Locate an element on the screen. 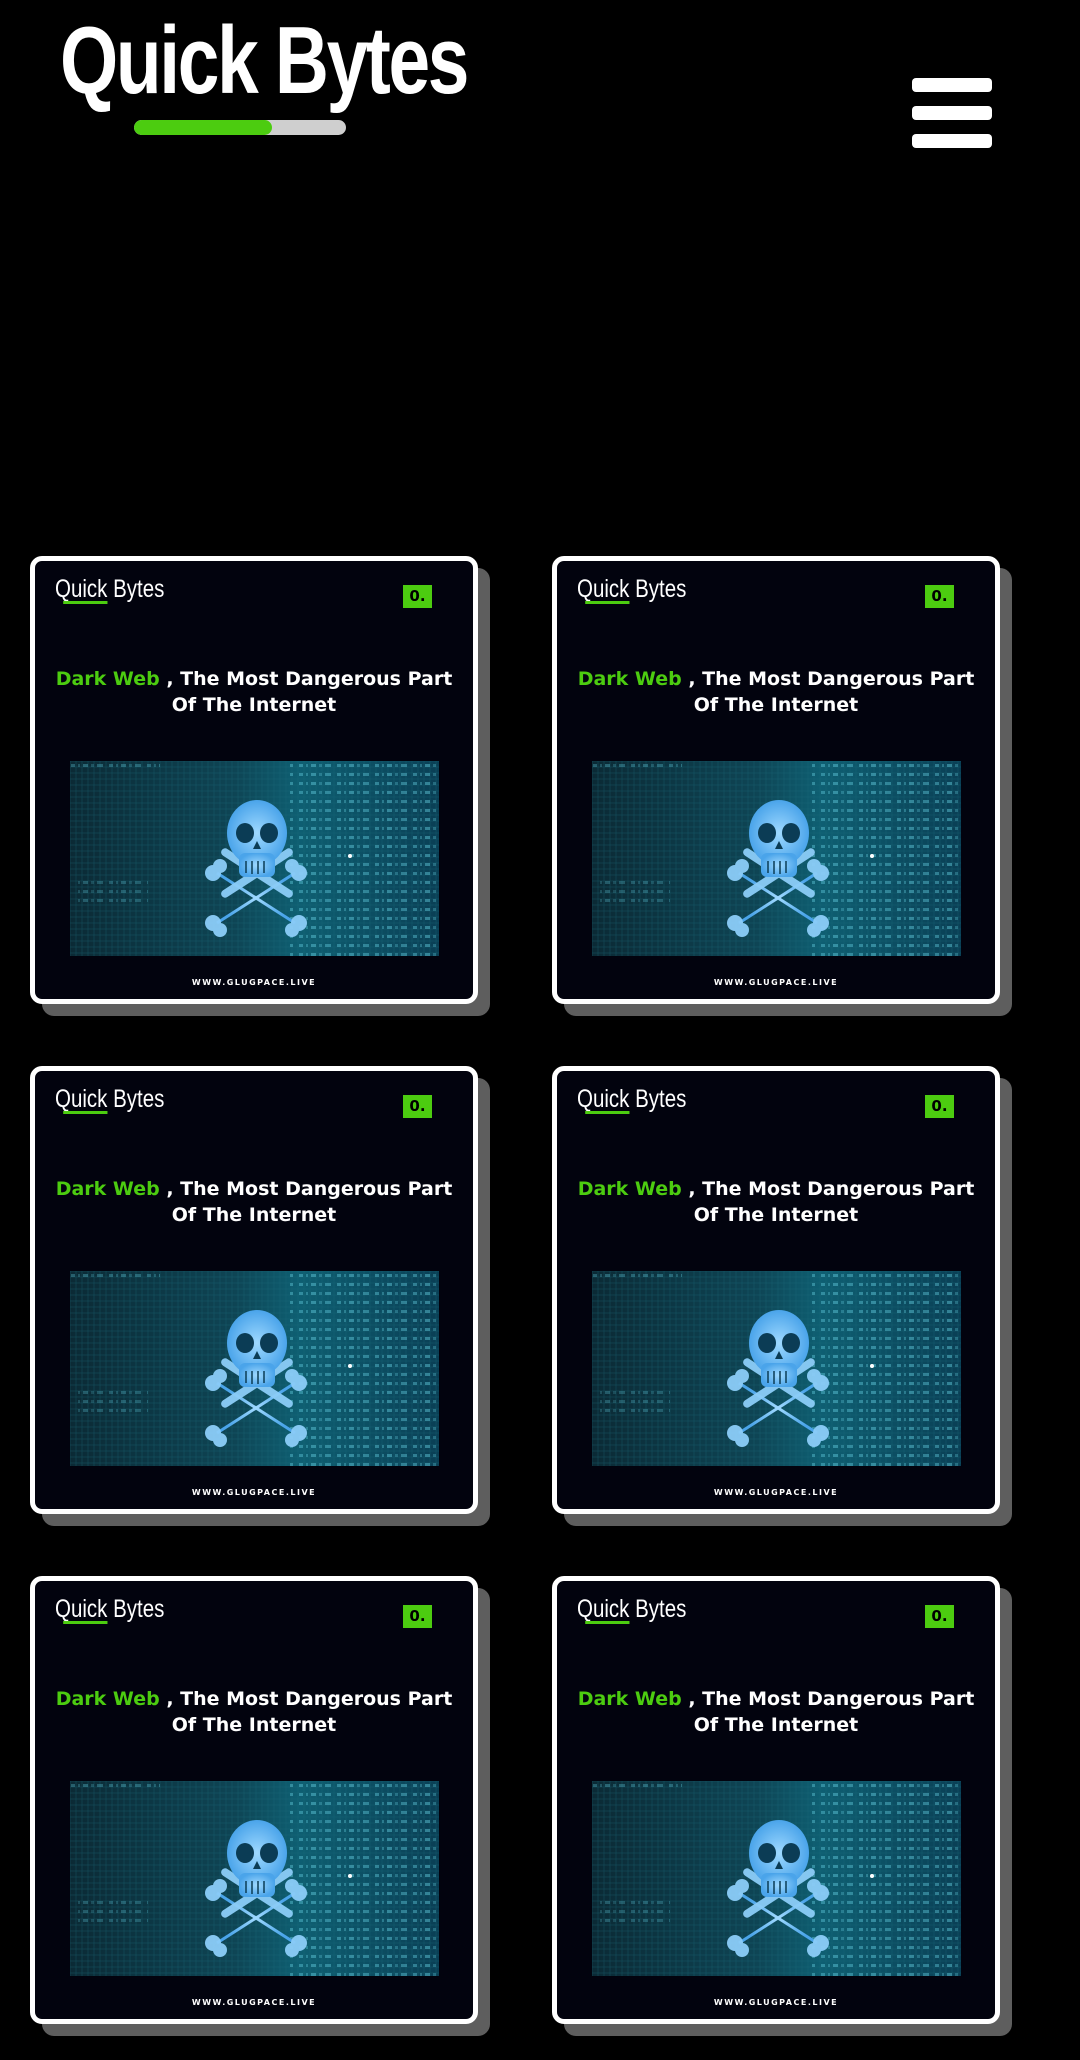  site-title: Quick Bytes is located at coordinates (264, 60).